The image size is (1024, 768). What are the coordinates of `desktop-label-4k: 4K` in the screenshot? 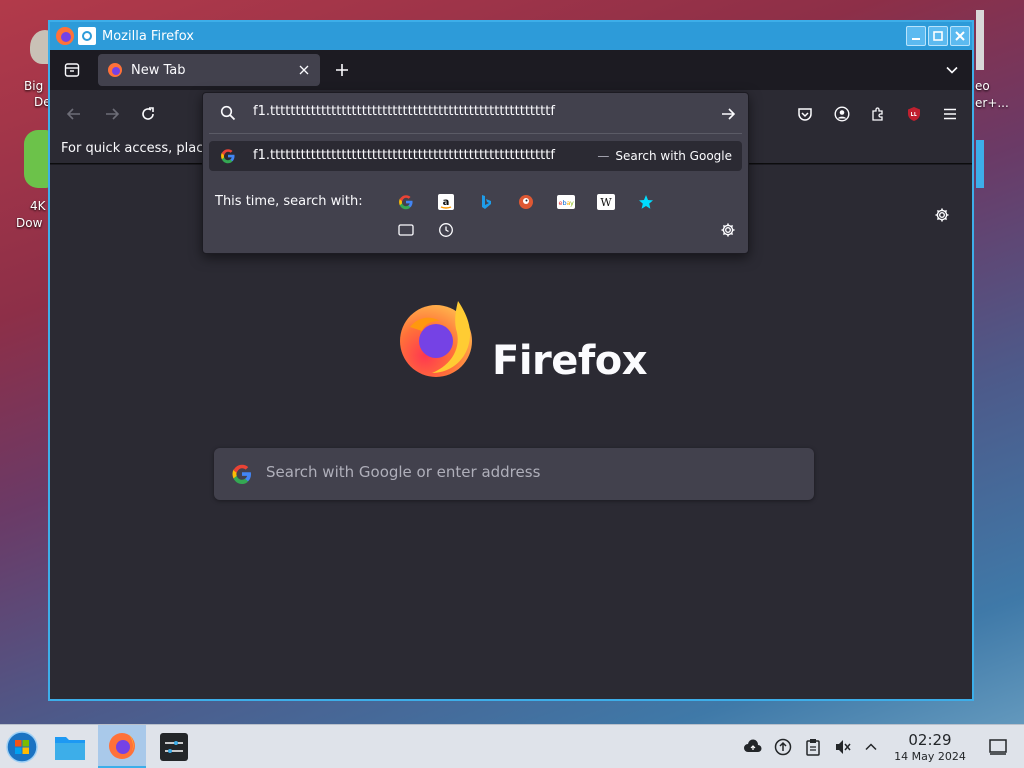 It's located at (38, 206).